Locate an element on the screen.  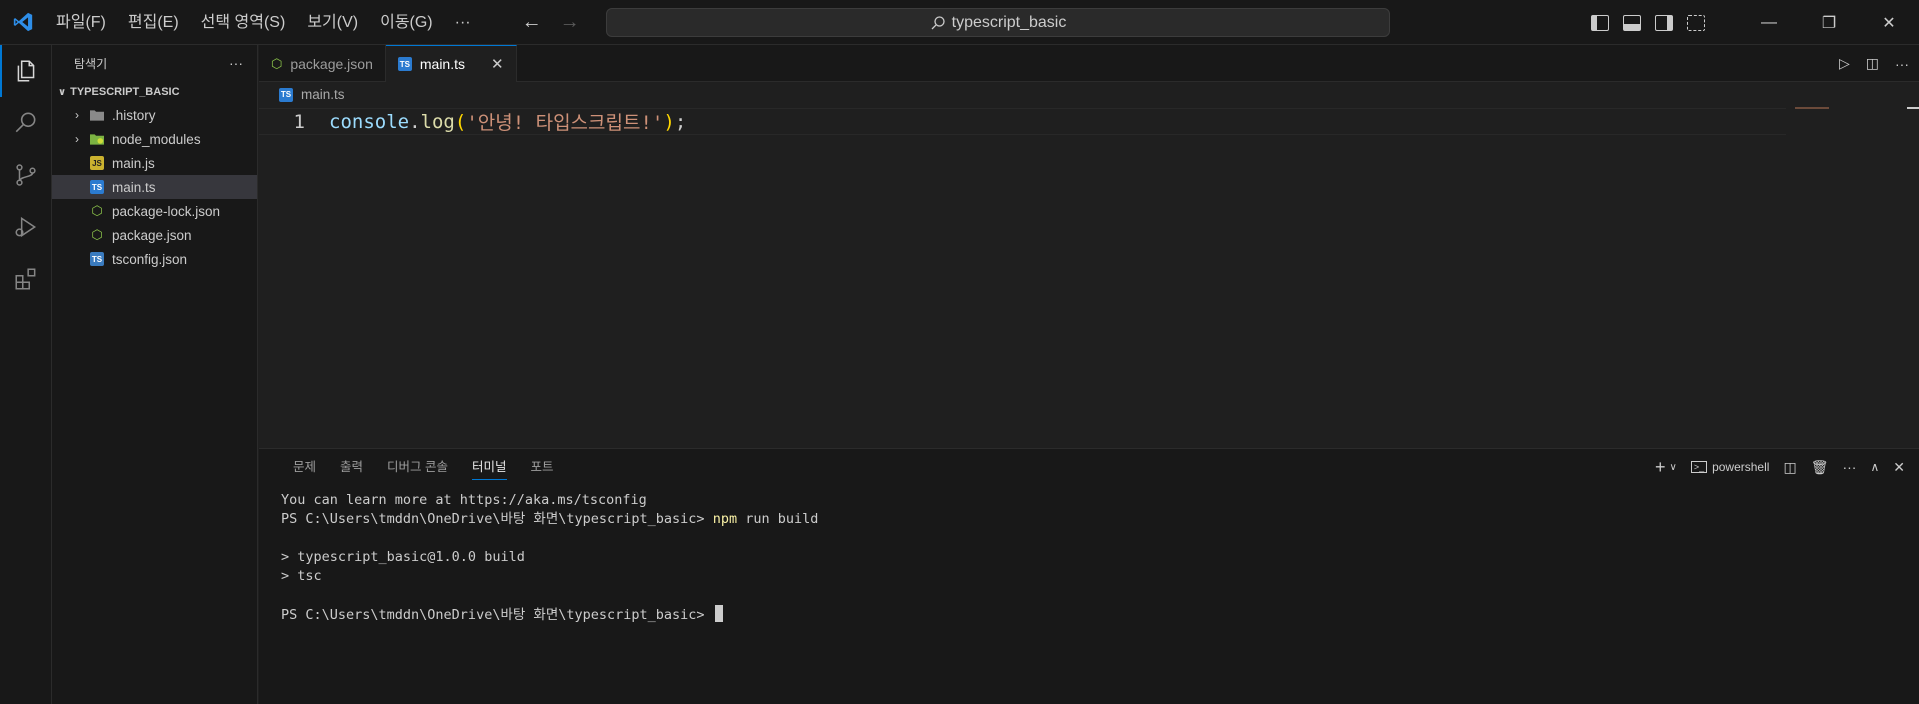
new-terminal-icon: + is located at coordinates (1660, 467).